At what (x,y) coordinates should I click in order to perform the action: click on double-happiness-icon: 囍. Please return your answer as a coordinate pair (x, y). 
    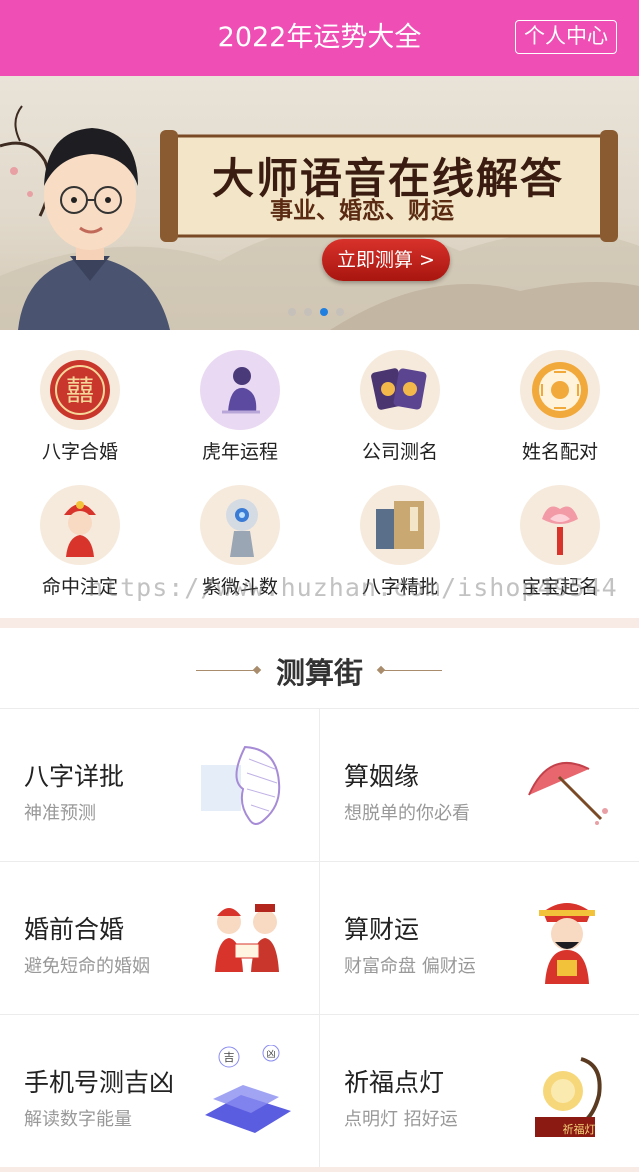
    Looking at the image, I should click on (80, 390).